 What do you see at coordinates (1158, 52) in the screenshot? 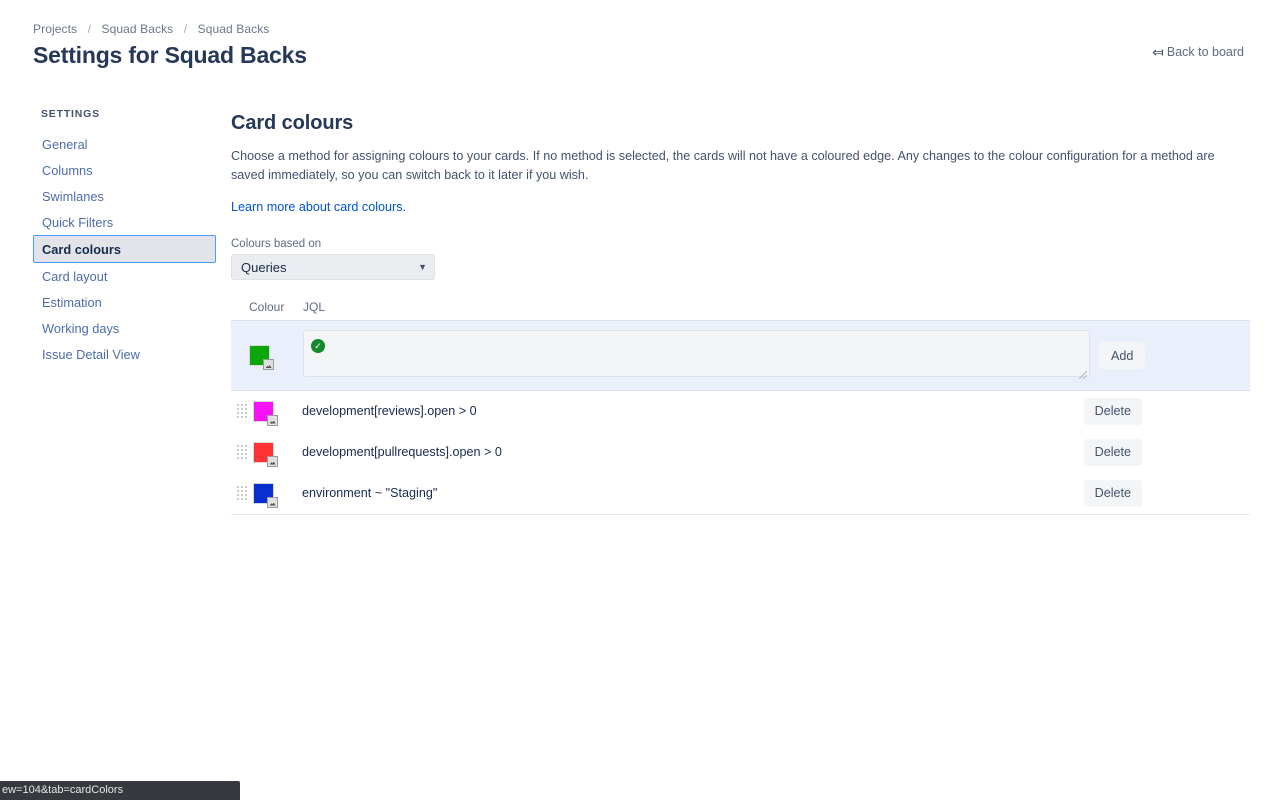
I see `arrow-left-icon: ⤆` at bounding box center [1158, 52].